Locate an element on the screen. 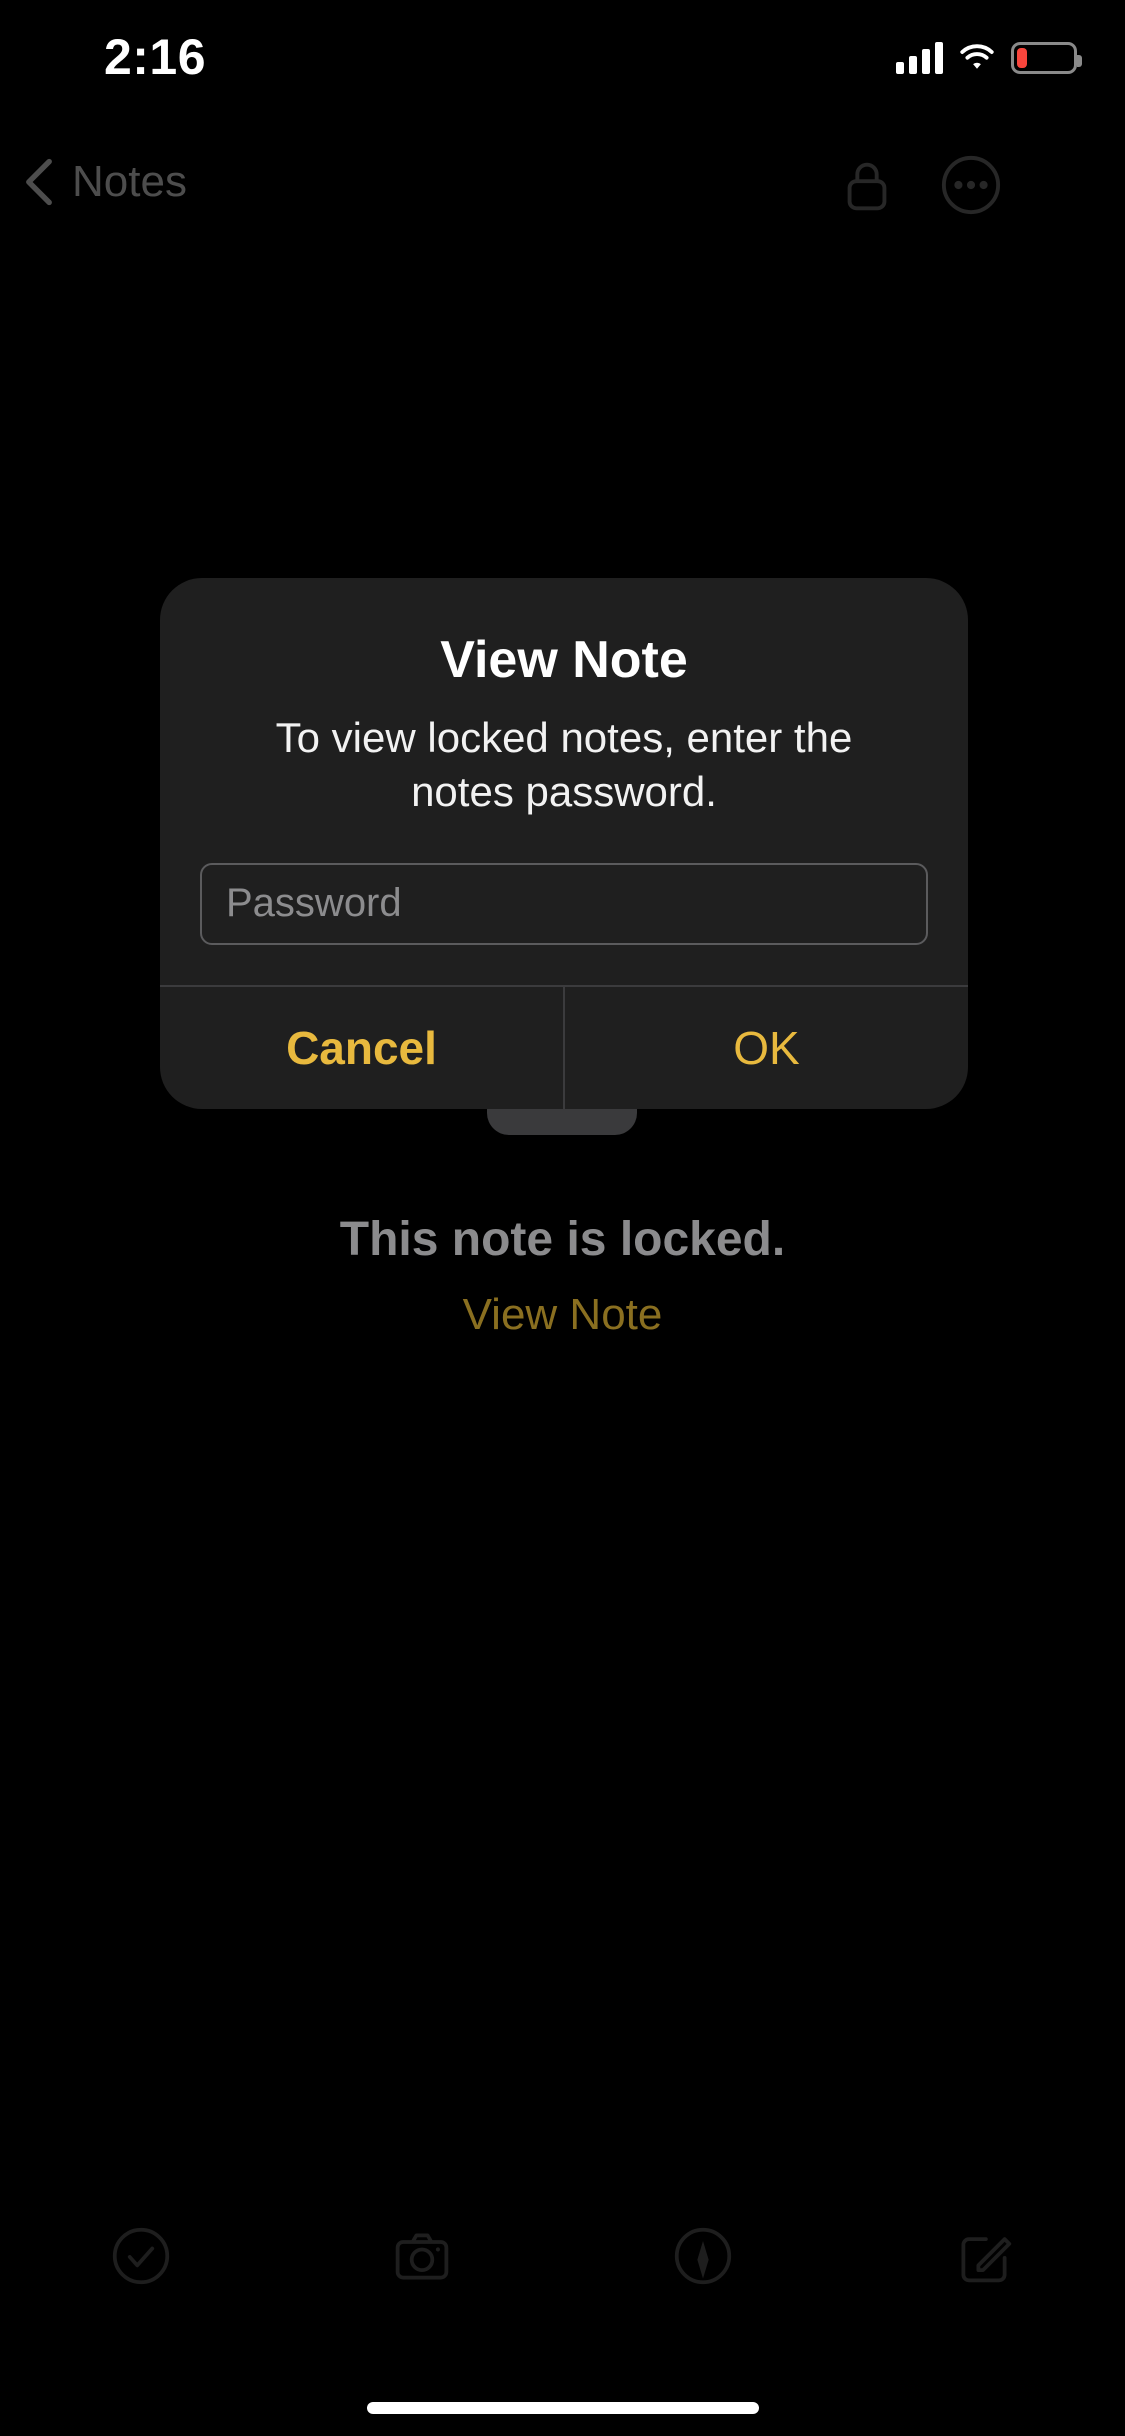 The height and width of the screenshot is (2436, 1125). camera-icon is located at coordinates (422, 2256).